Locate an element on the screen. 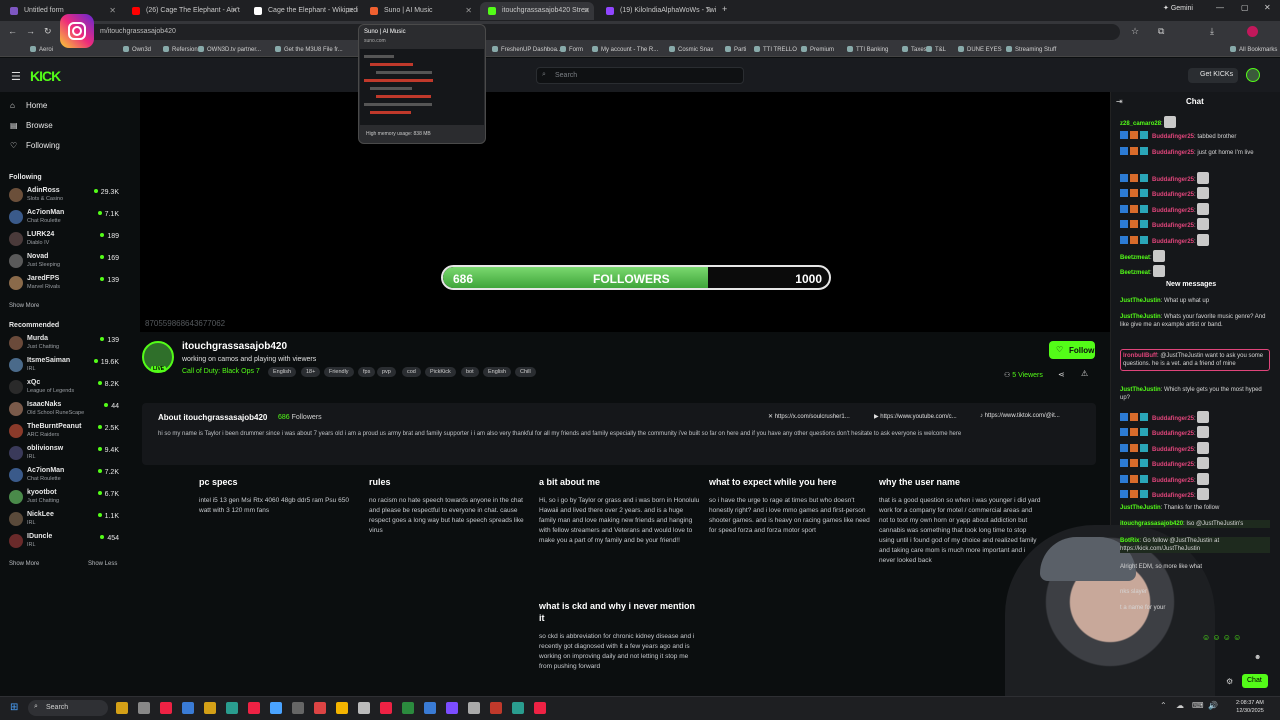 This screenshot has height=720, width=1280. minimize-icon: — is located at coordinates (1220, 7).